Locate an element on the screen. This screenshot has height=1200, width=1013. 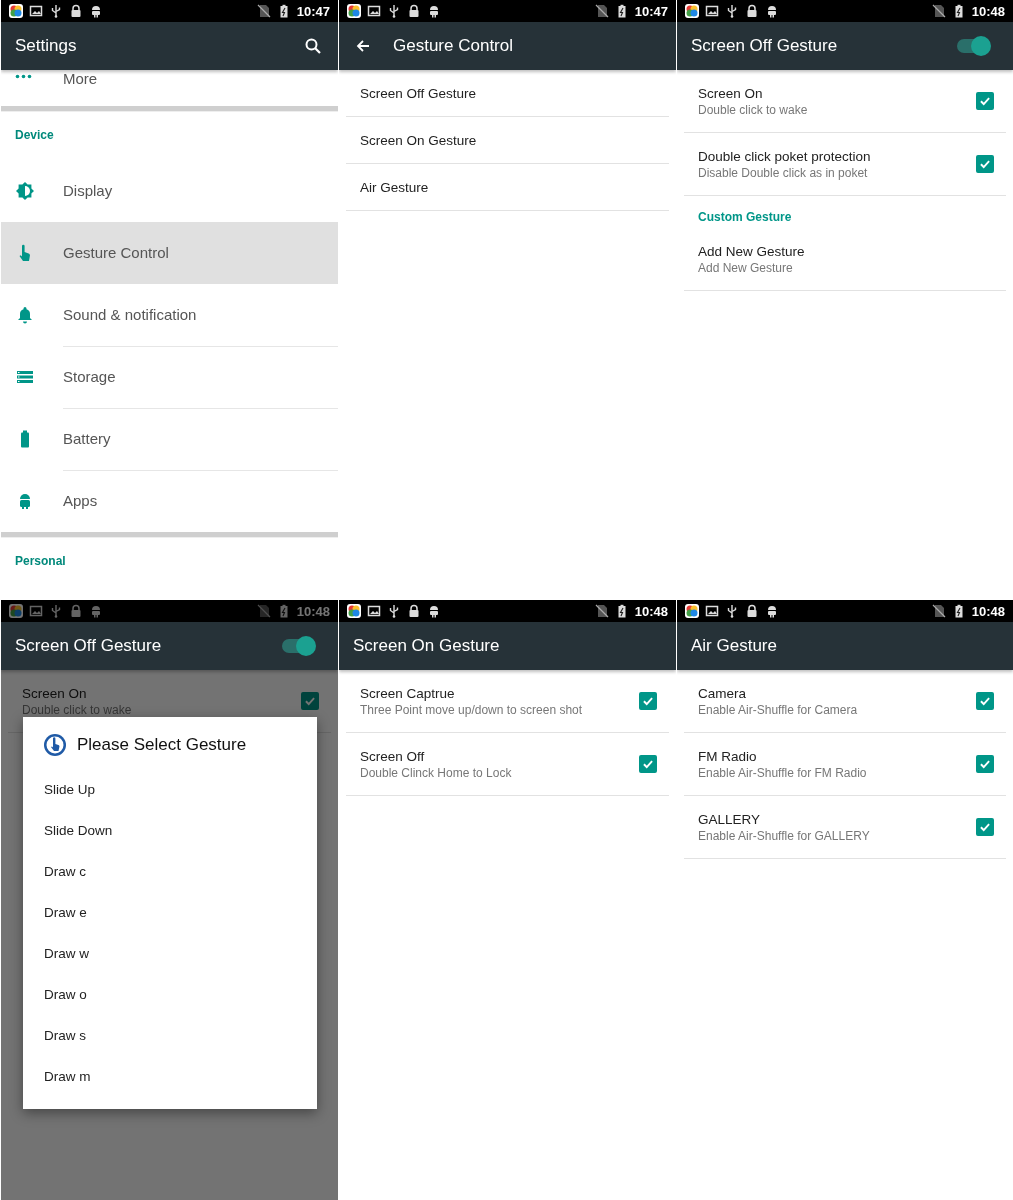
item-subtitle: Enable Air-Shuffle for Camera is located at coordinates (778, 709).